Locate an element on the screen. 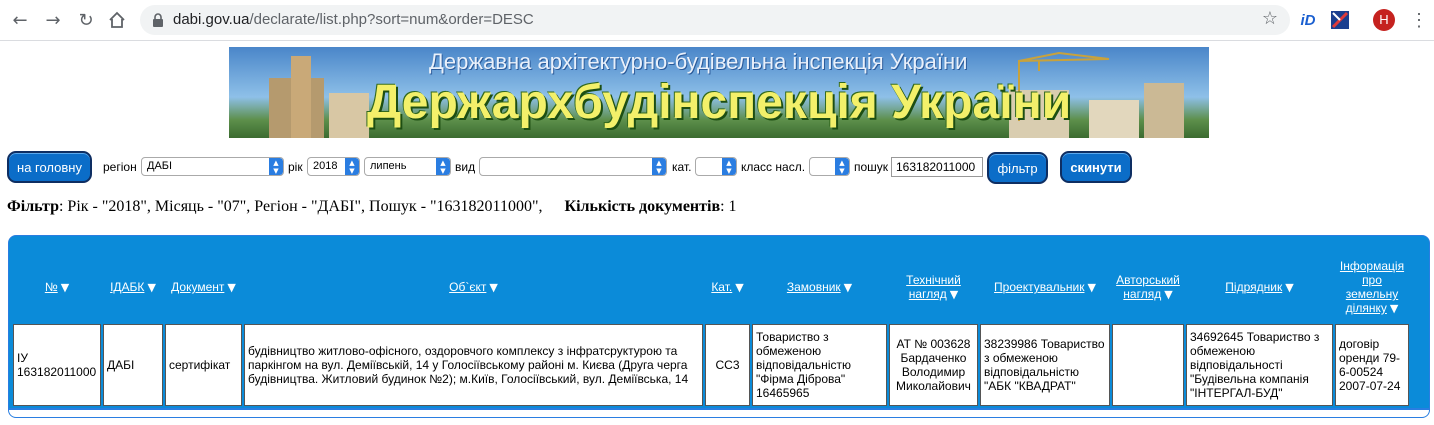 The image size is (1434, 425). region-select: ДАБІ ▲ ▼ is located at coordinates (212, 166).